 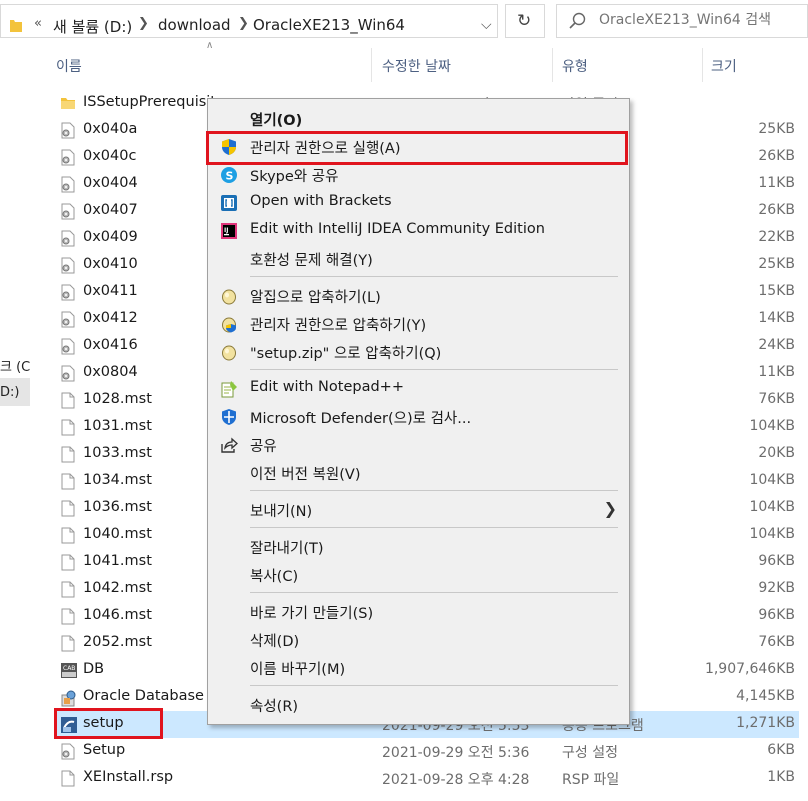 I want to click on file-name: 0x0407, so click(x=110, y=210).